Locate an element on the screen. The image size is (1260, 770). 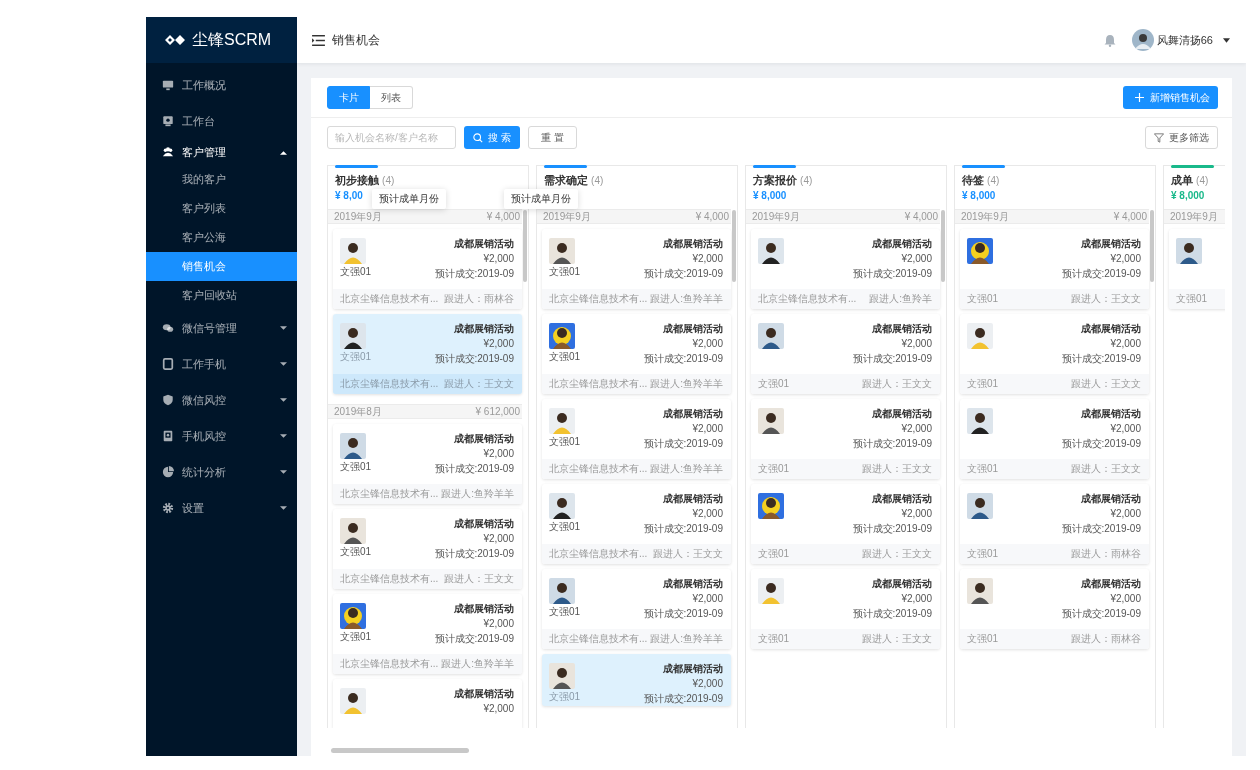
bell-icon is located at coordinates (1109, 40).